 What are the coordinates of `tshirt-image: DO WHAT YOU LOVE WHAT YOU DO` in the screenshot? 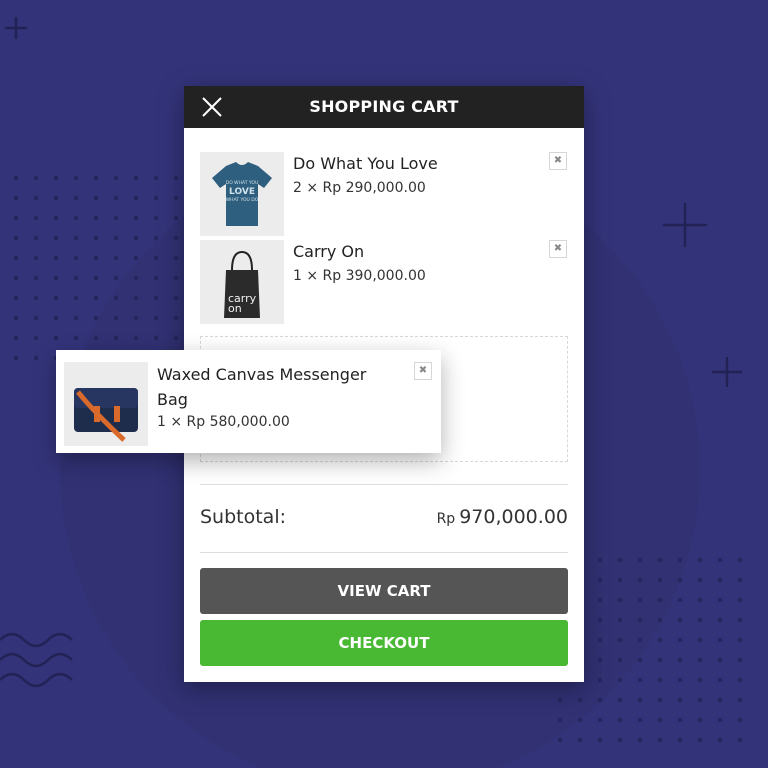 It's located at (242, 194).